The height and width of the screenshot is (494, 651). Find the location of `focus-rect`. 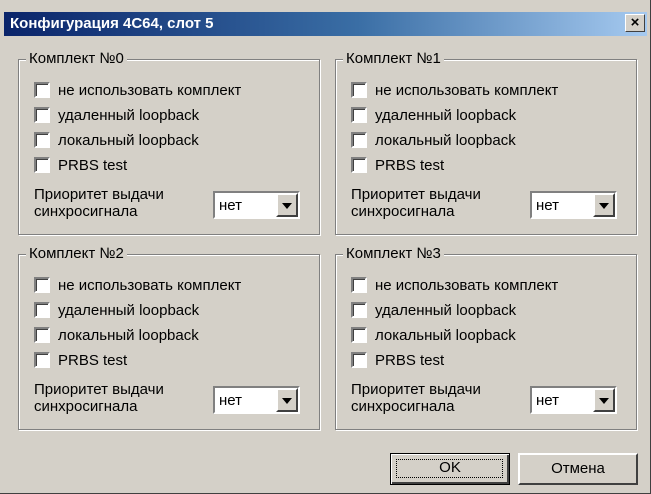

focus-rect is located at coordinates (449, 468).